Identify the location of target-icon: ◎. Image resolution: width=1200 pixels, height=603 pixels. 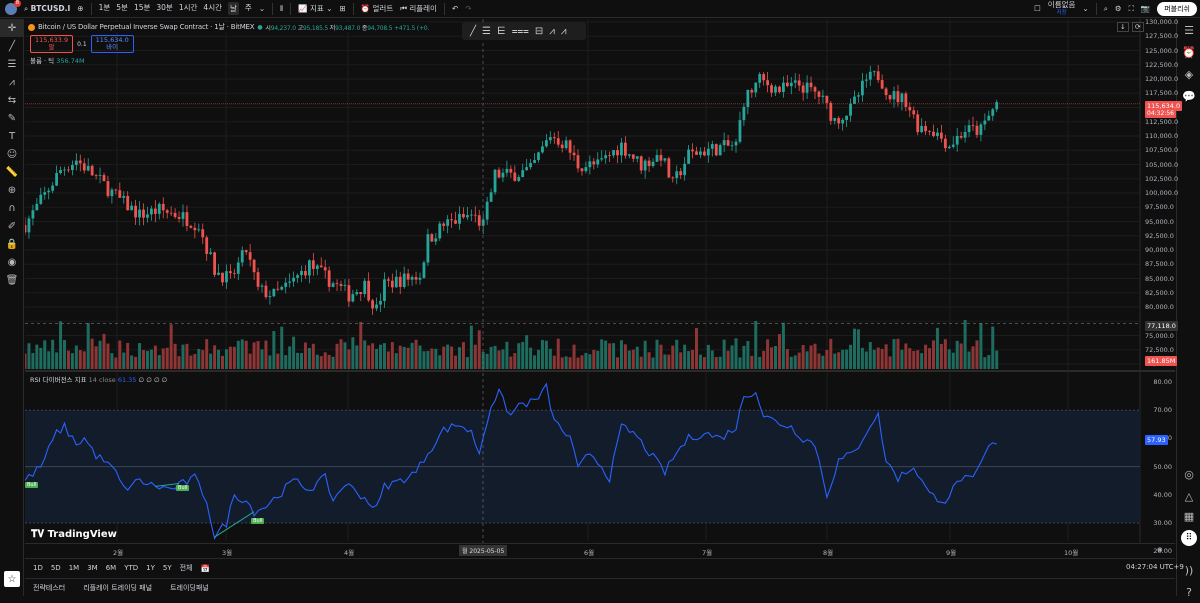
(1188, 474).